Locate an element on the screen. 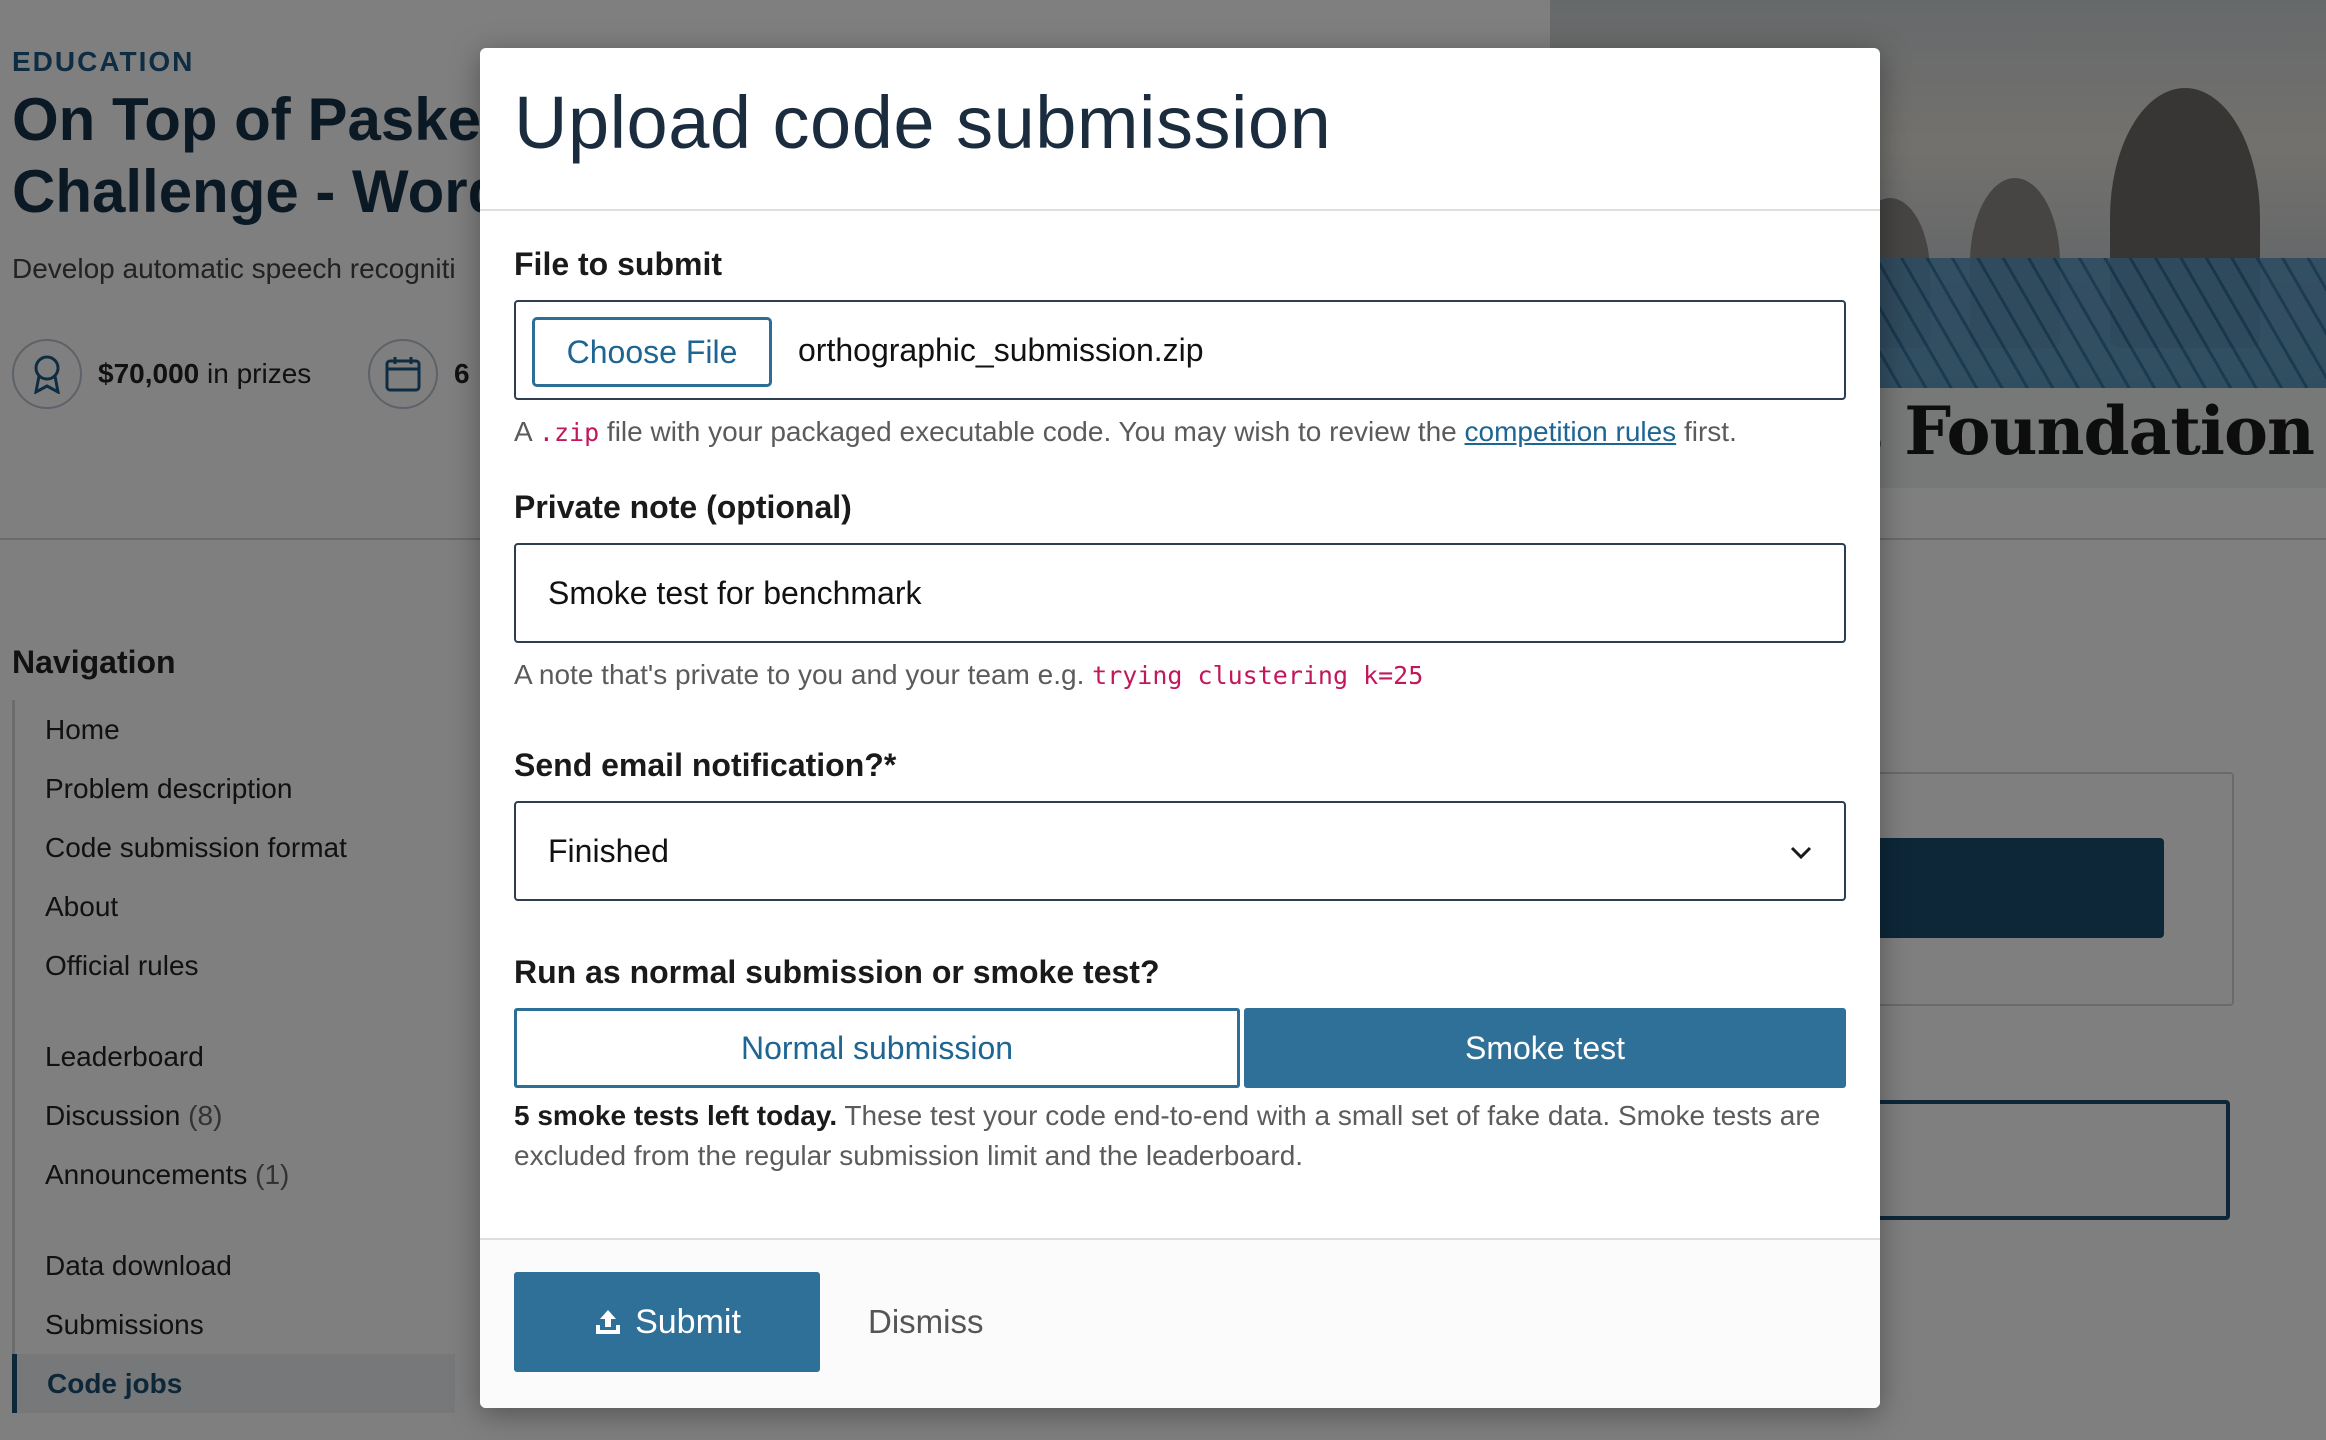  modal-header: Upload code submission is located at coordinates (1180, 129).